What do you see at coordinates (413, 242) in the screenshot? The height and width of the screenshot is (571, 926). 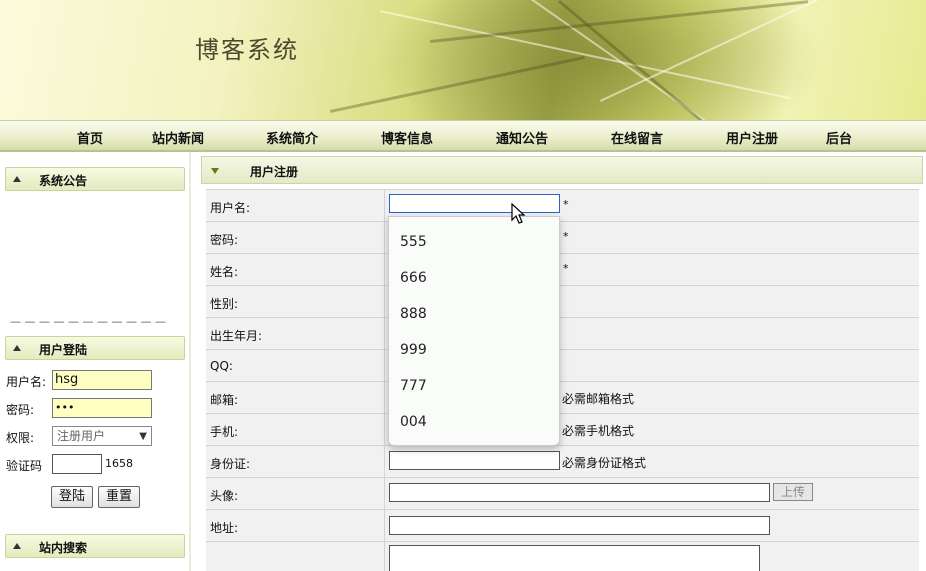 I see `autocomplete-option: 555` at bounding box center [413, 242].